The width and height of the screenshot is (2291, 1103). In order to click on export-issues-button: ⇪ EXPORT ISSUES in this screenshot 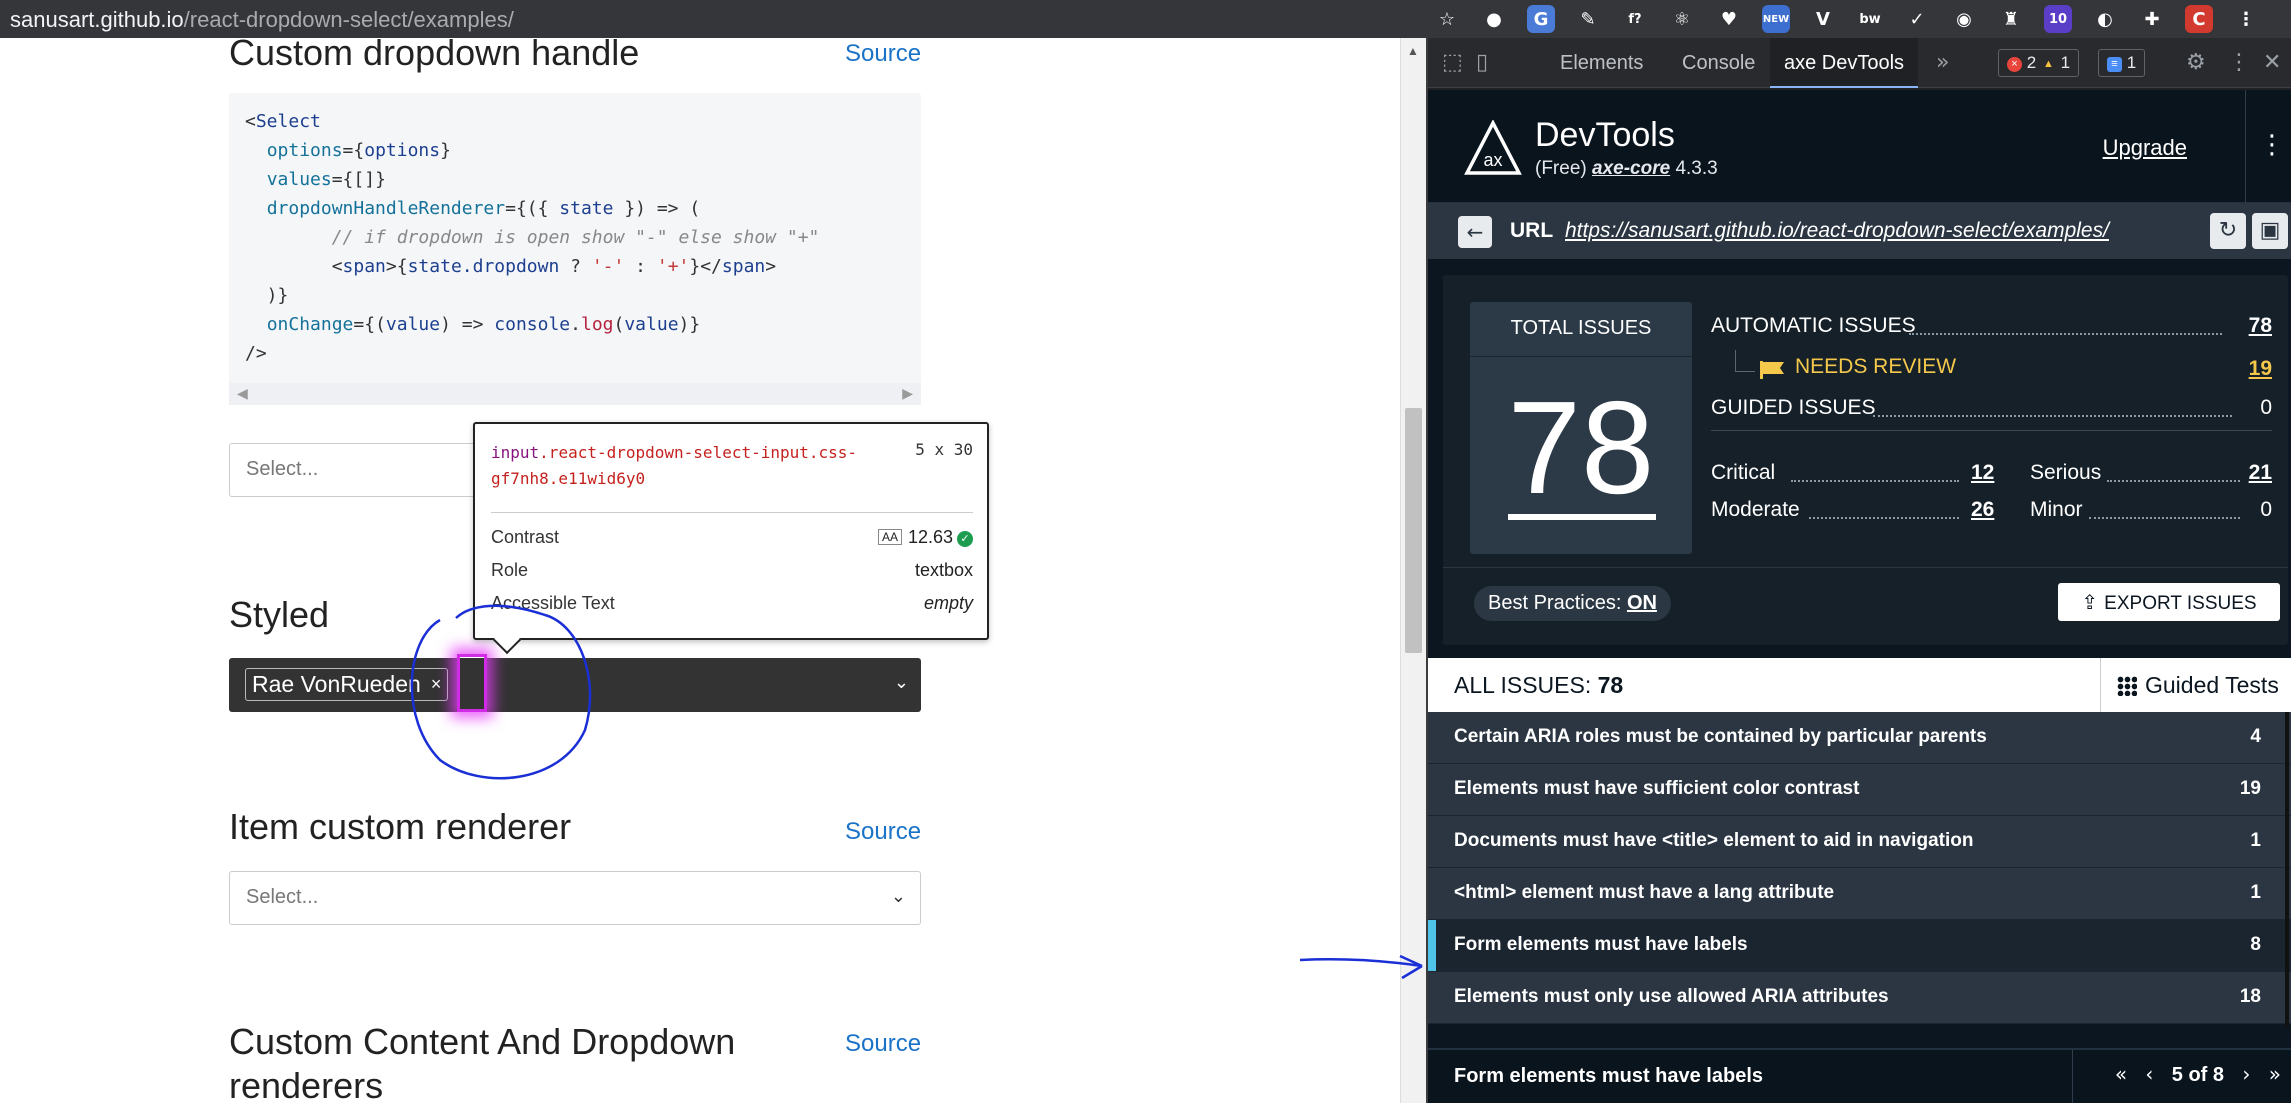, I will do `click(2169, 602)`.